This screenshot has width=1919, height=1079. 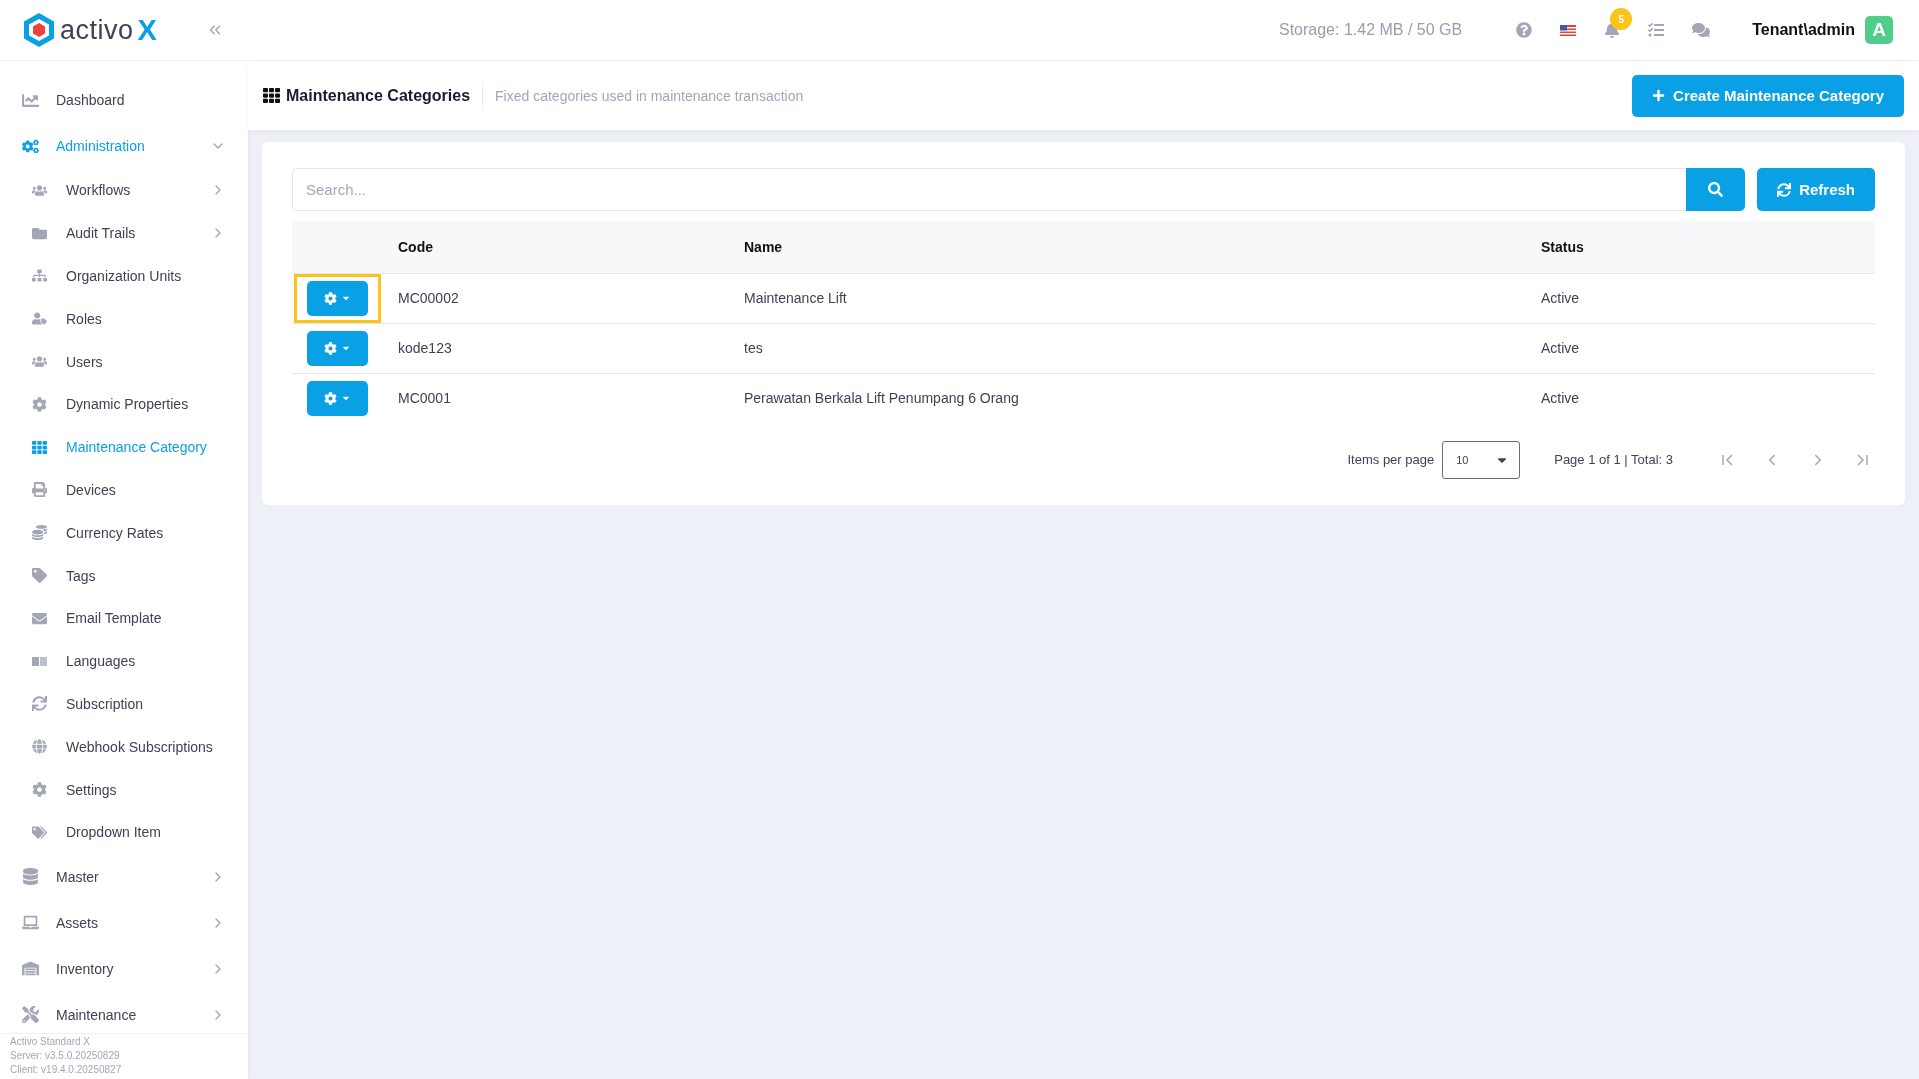 I want to click on notification-count: 5, so click(x=1621, y=19).